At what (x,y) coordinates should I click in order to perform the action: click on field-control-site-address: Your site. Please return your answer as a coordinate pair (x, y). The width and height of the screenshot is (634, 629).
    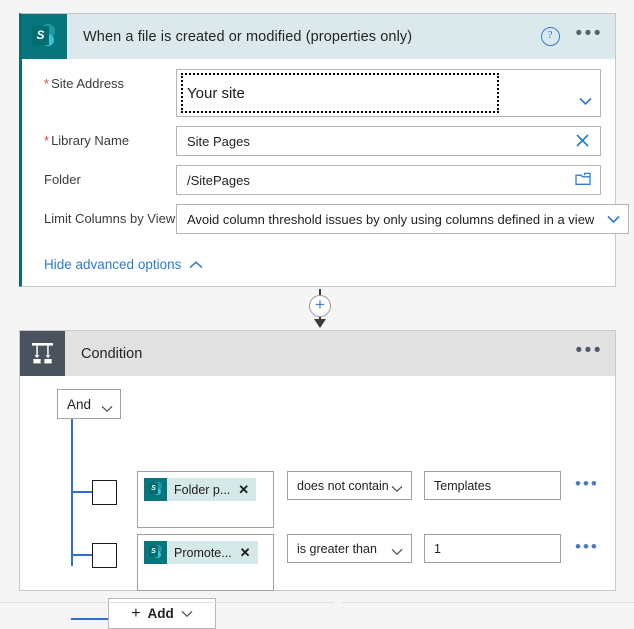
    Looking at the image, I should click on (388, 93).